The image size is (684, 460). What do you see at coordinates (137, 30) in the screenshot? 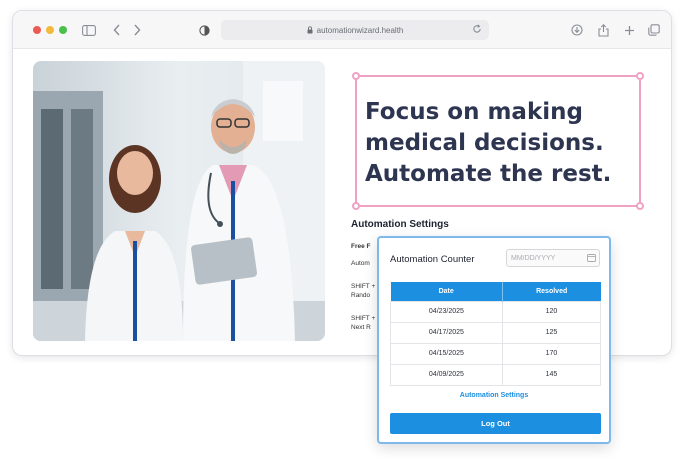
I see `forward-icon` at bounding box center [137, 30].